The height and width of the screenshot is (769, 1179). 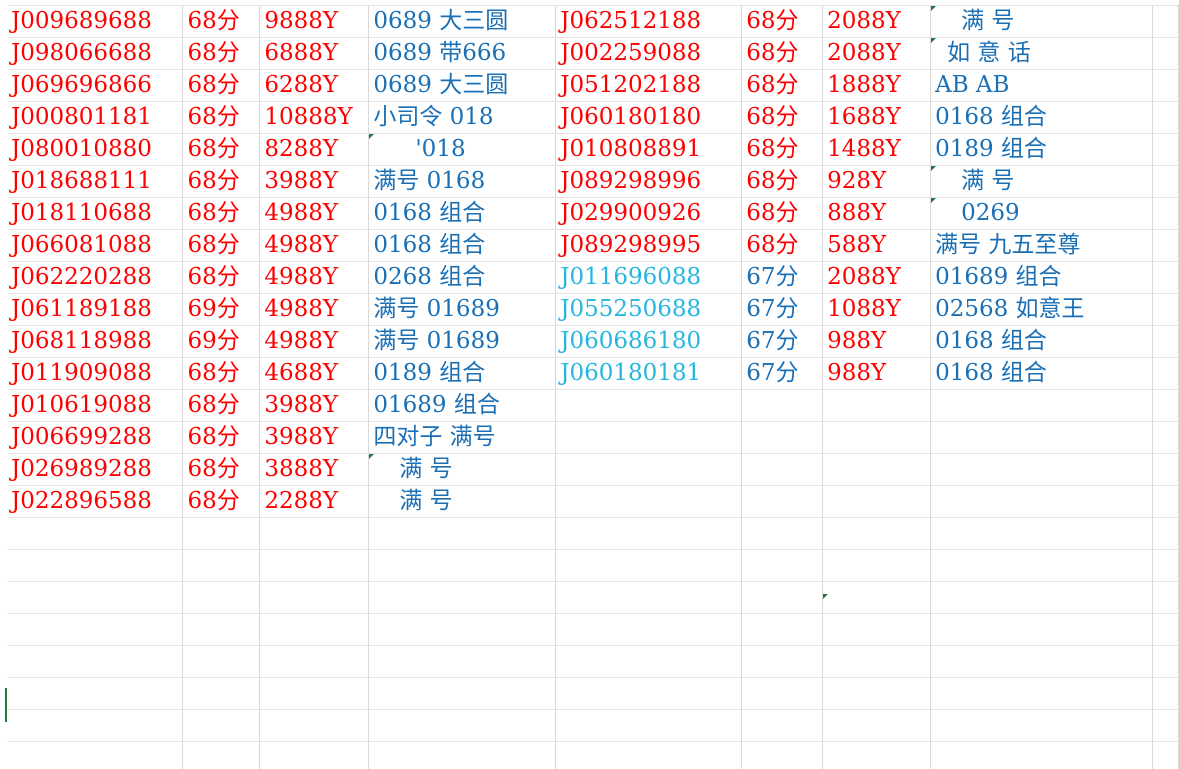 What do you see at coordinates (314, 181) in the screenshot?
I see `grid-cell: 3988Y` at bounding box center [314, 181].